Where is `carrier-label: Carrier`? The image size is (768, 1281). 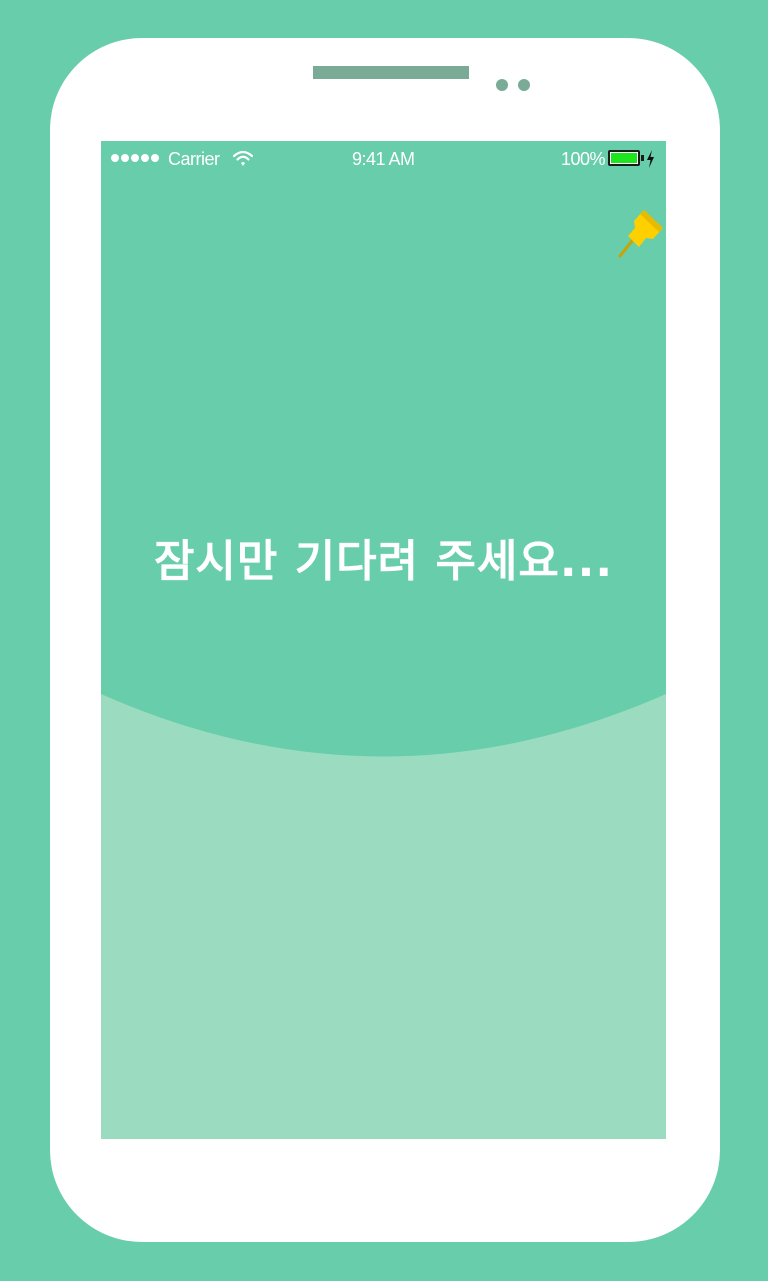 carrier-label: Carrier is located at coordinates (194, 159).